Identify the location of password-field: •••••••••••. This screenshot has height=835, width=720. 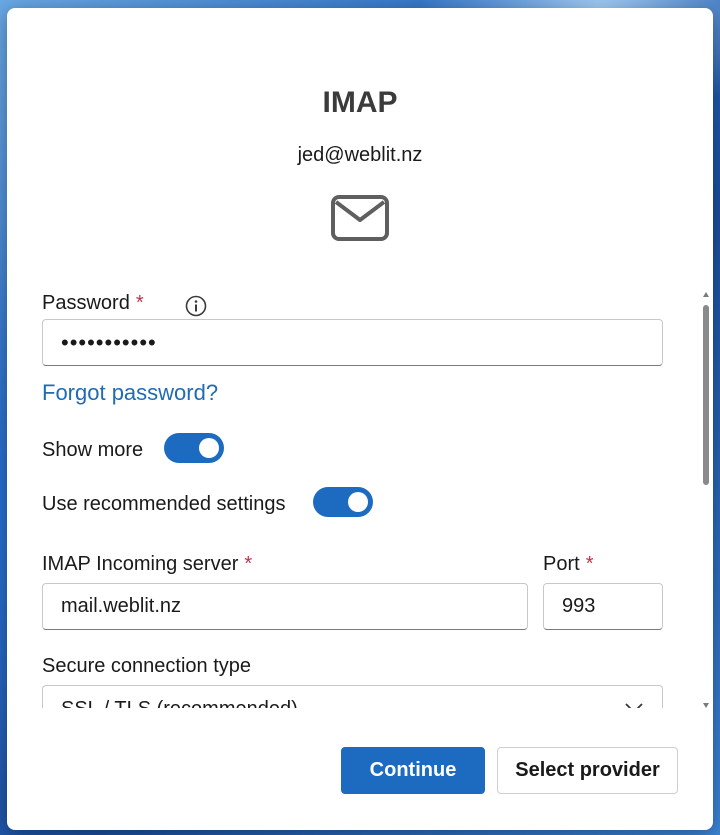
(352, 342).